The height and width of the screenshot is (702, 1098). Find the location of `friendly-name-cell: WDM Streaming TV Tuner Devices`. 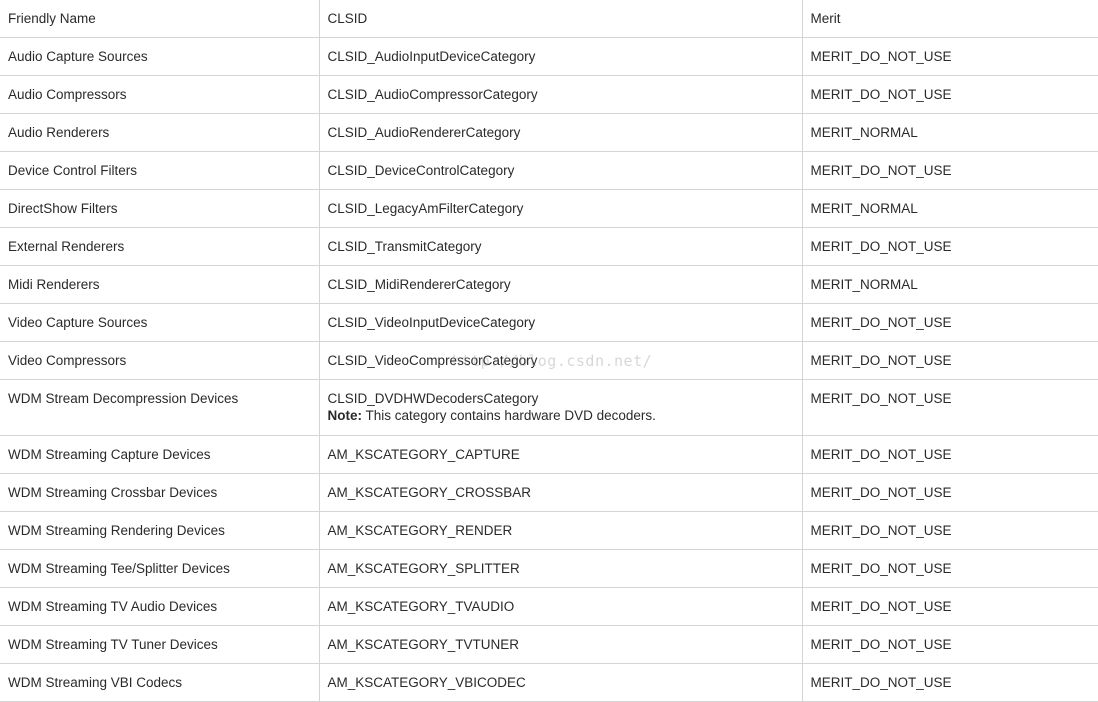

friendly-name-cell: WDM Streaming TV Tuner Devices is located at coordinates (160, 644).